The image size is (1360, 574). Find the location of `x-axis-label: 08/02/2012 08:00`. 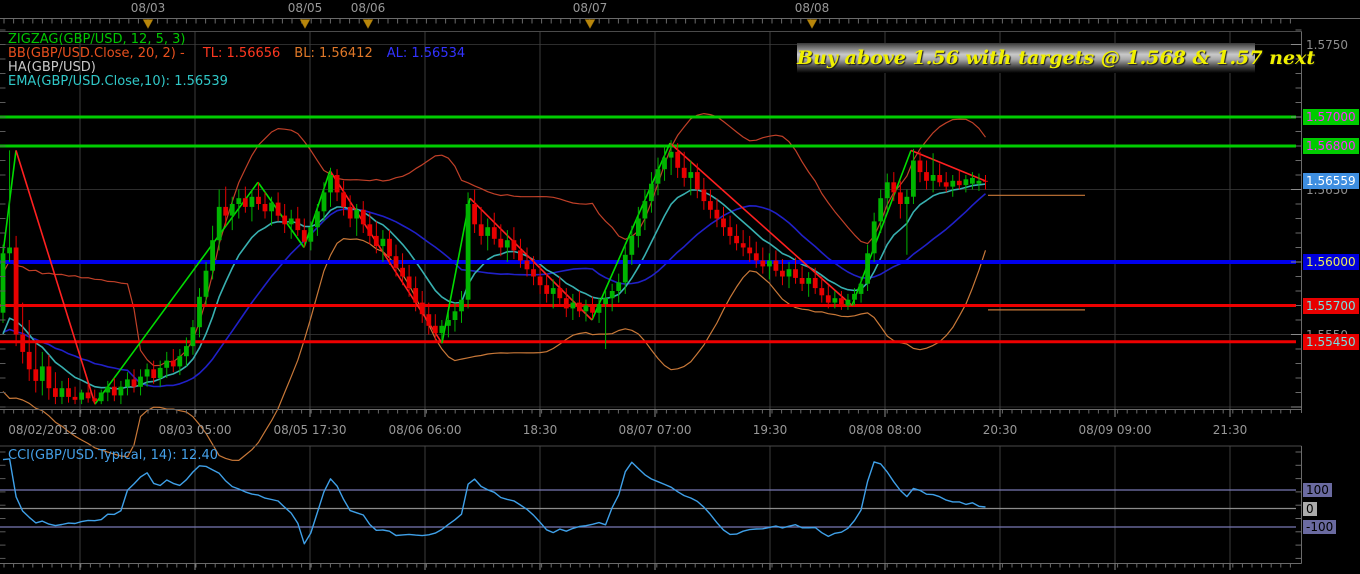

x-axis-label: 08/02/2012 08:00 is located at coordinates (62, 430).